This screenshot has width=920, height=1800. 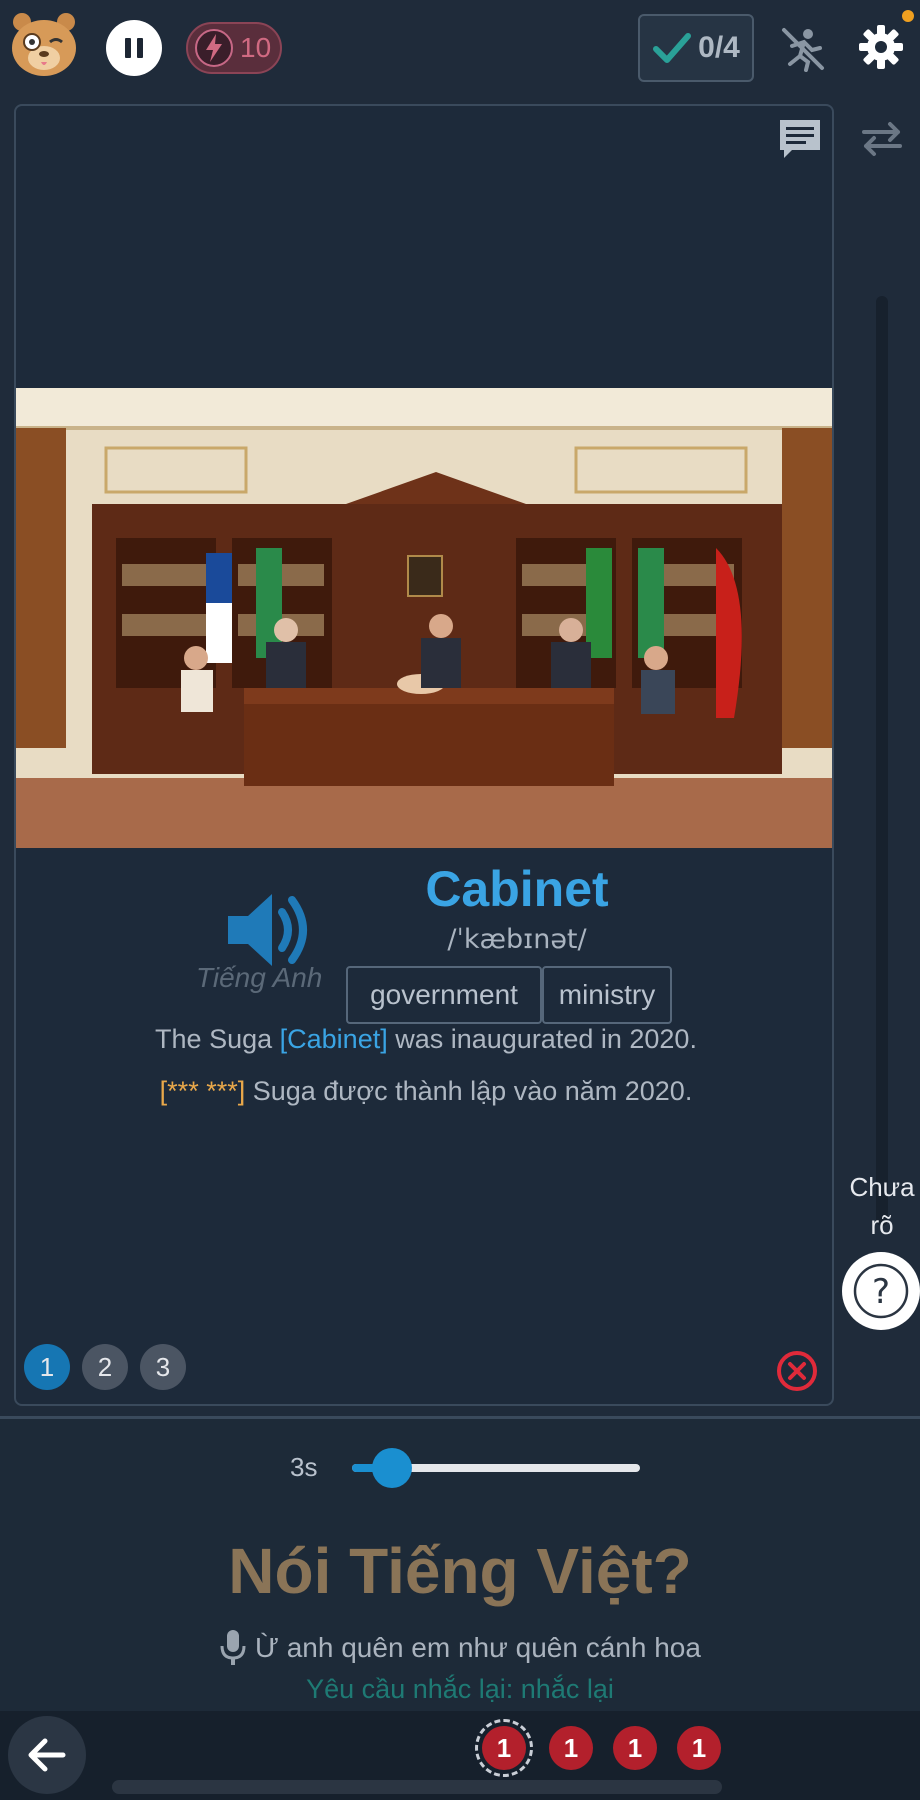 I want to click on swap-icon, so click(x=882, y=138).